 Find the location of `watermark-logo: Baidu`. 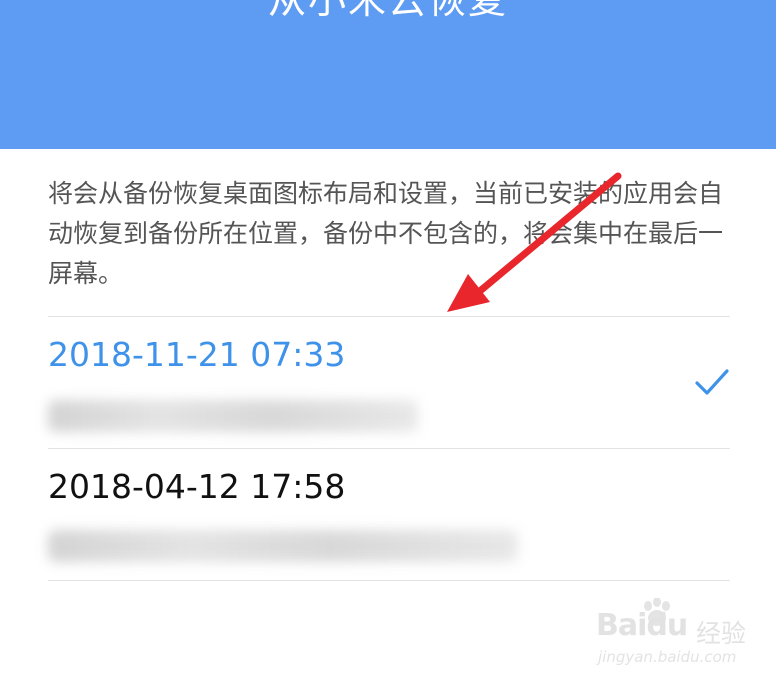

watermark-logo: Baidu is located at coordinates (642, 625).